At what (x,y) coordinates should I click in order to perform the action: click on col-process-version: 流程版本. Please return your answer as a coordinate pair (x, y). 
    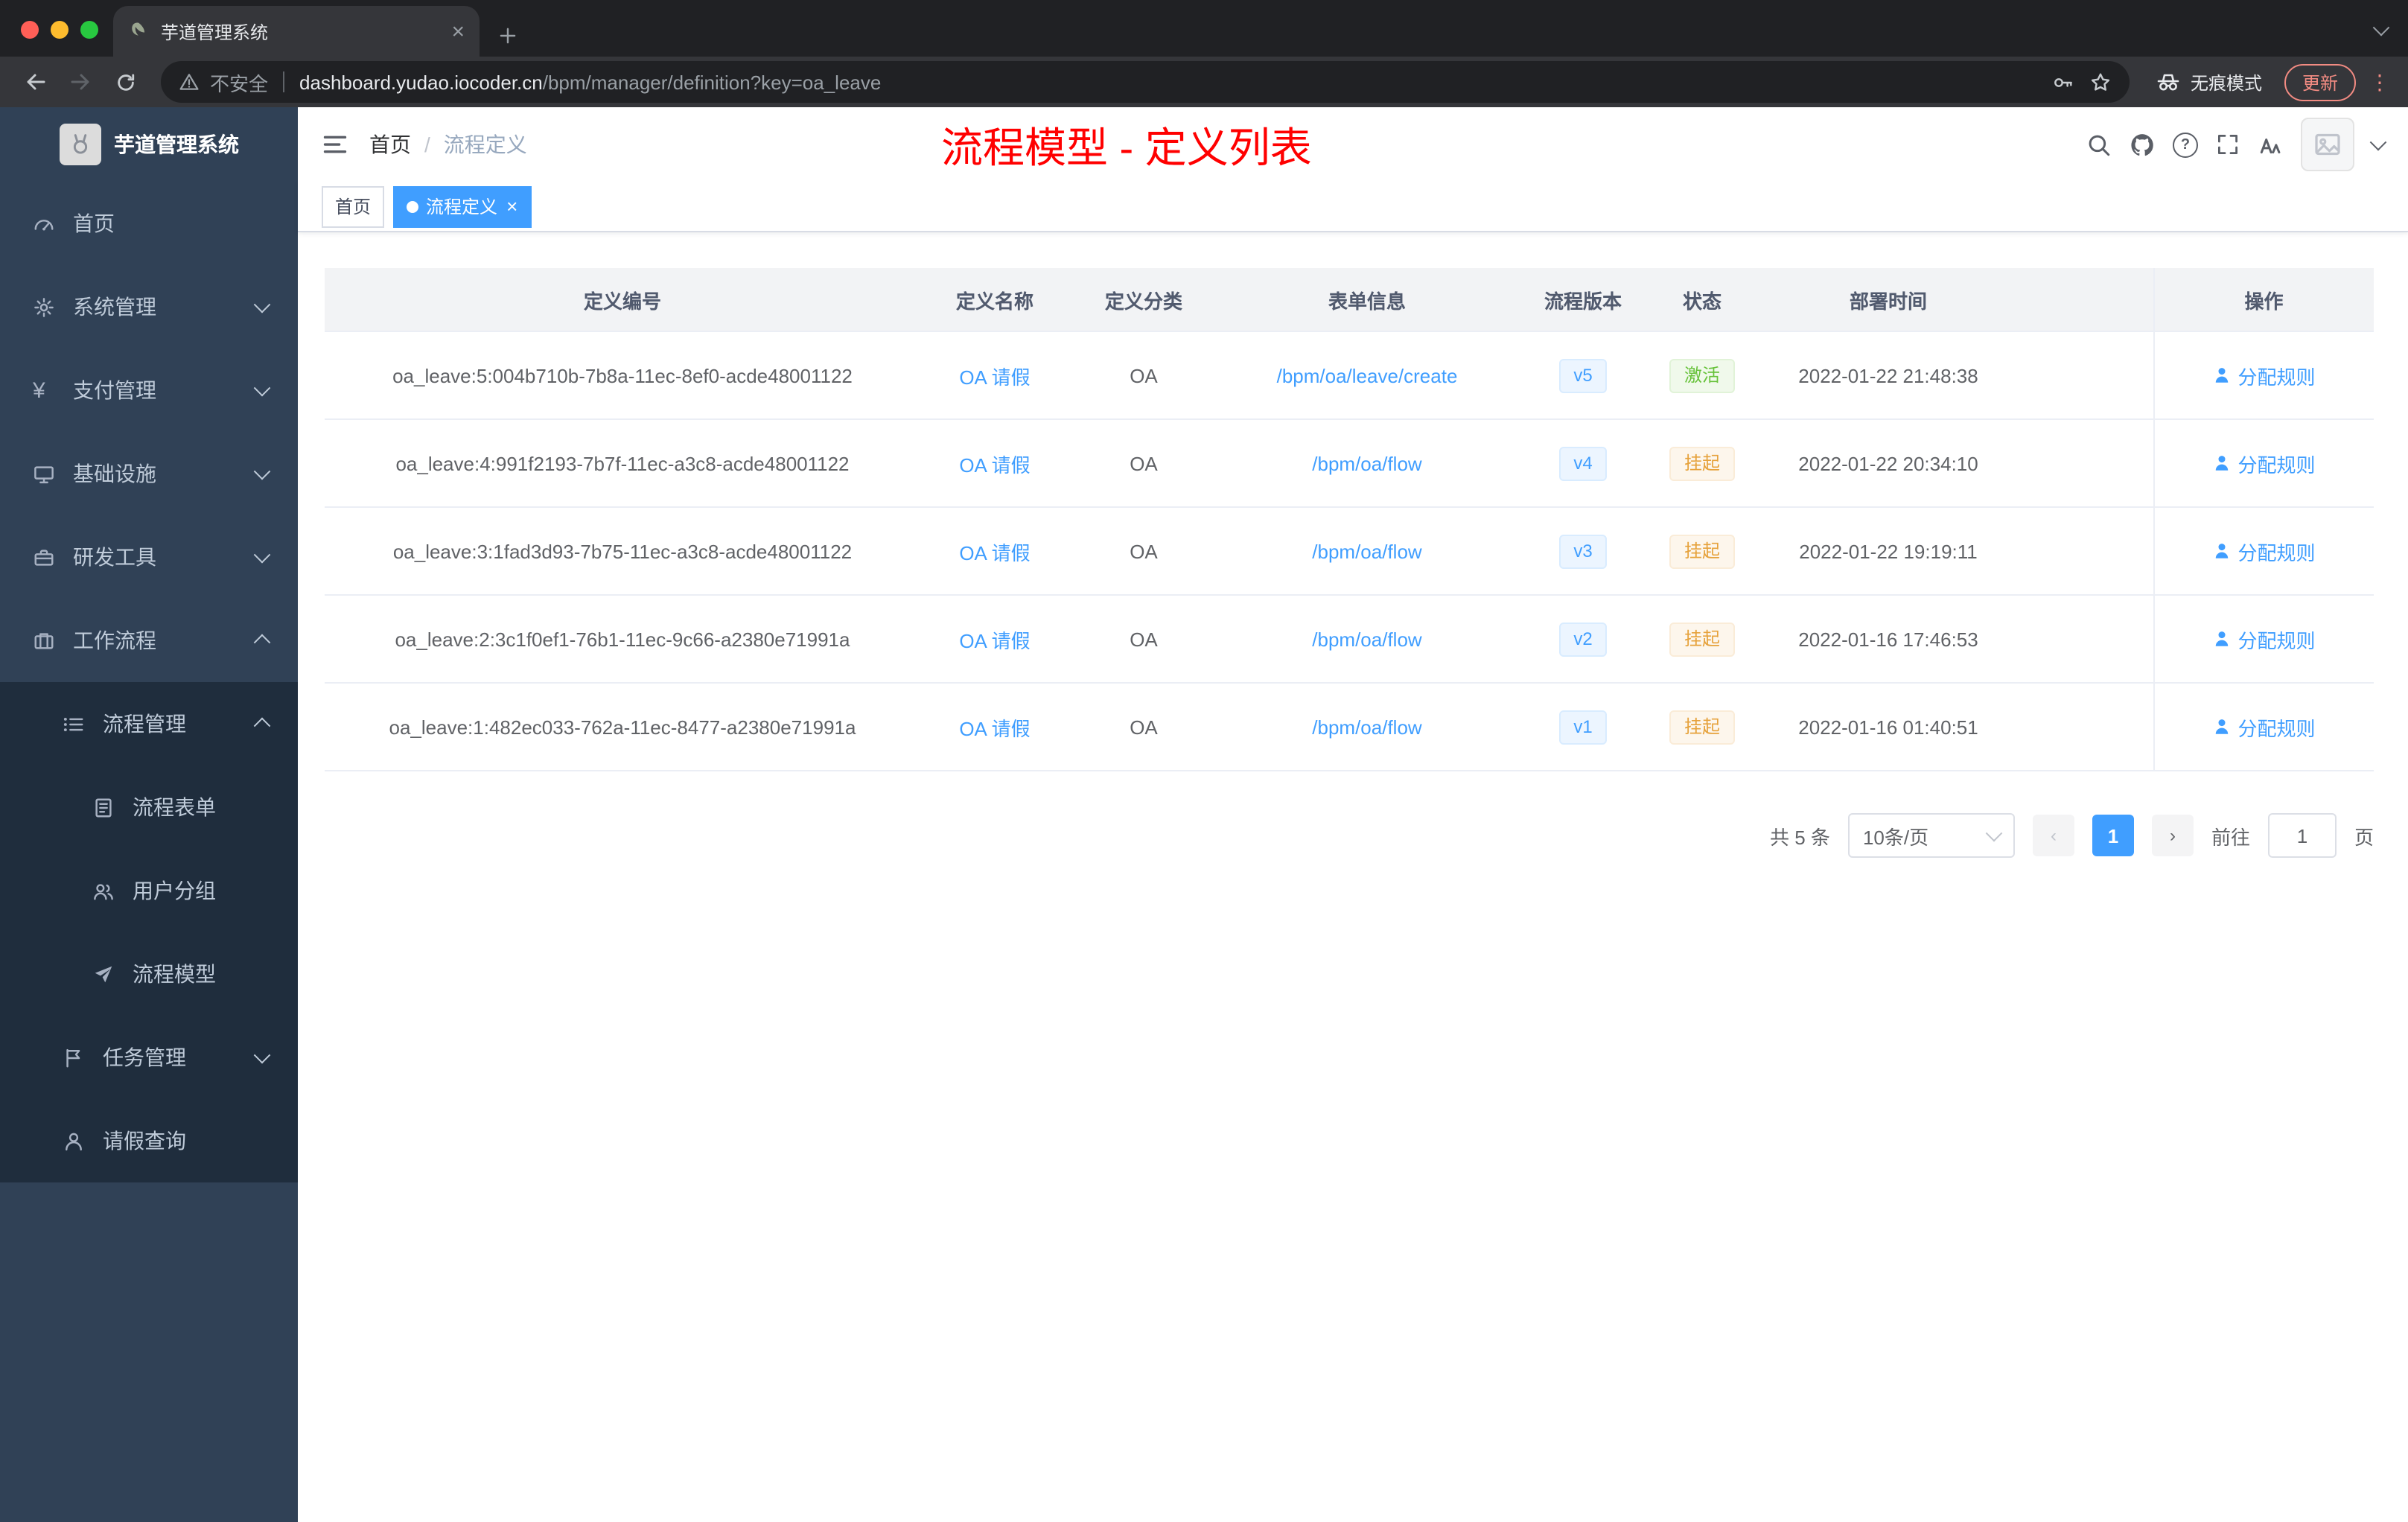
    Looking at the image, I should click on (1583, 300).